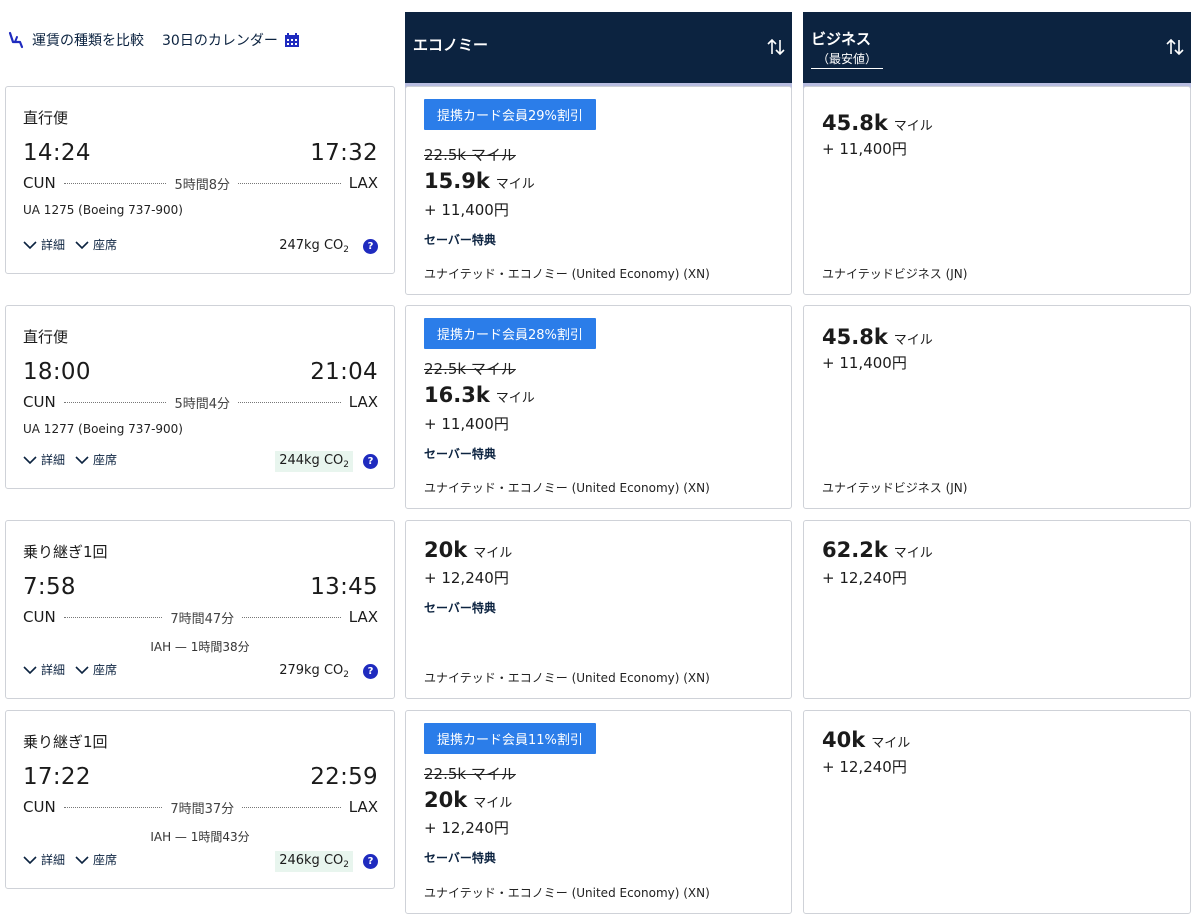 This screenshot has width=1200, height=921. Describe the element at coordinates (344, 153) in the screenshot. I see `arrival-time: 17:32` at that location.